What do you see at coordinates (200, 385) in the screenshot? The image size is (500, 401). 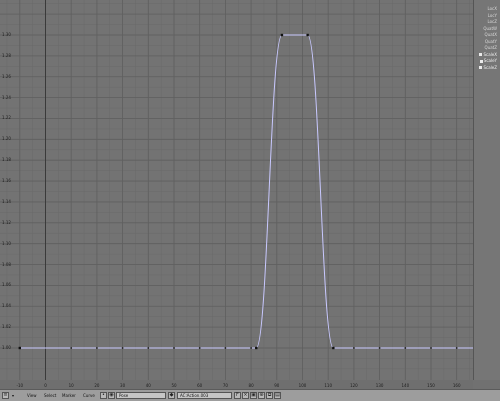 I see `x-tick-label: 60` at bounding box center [200, 385].